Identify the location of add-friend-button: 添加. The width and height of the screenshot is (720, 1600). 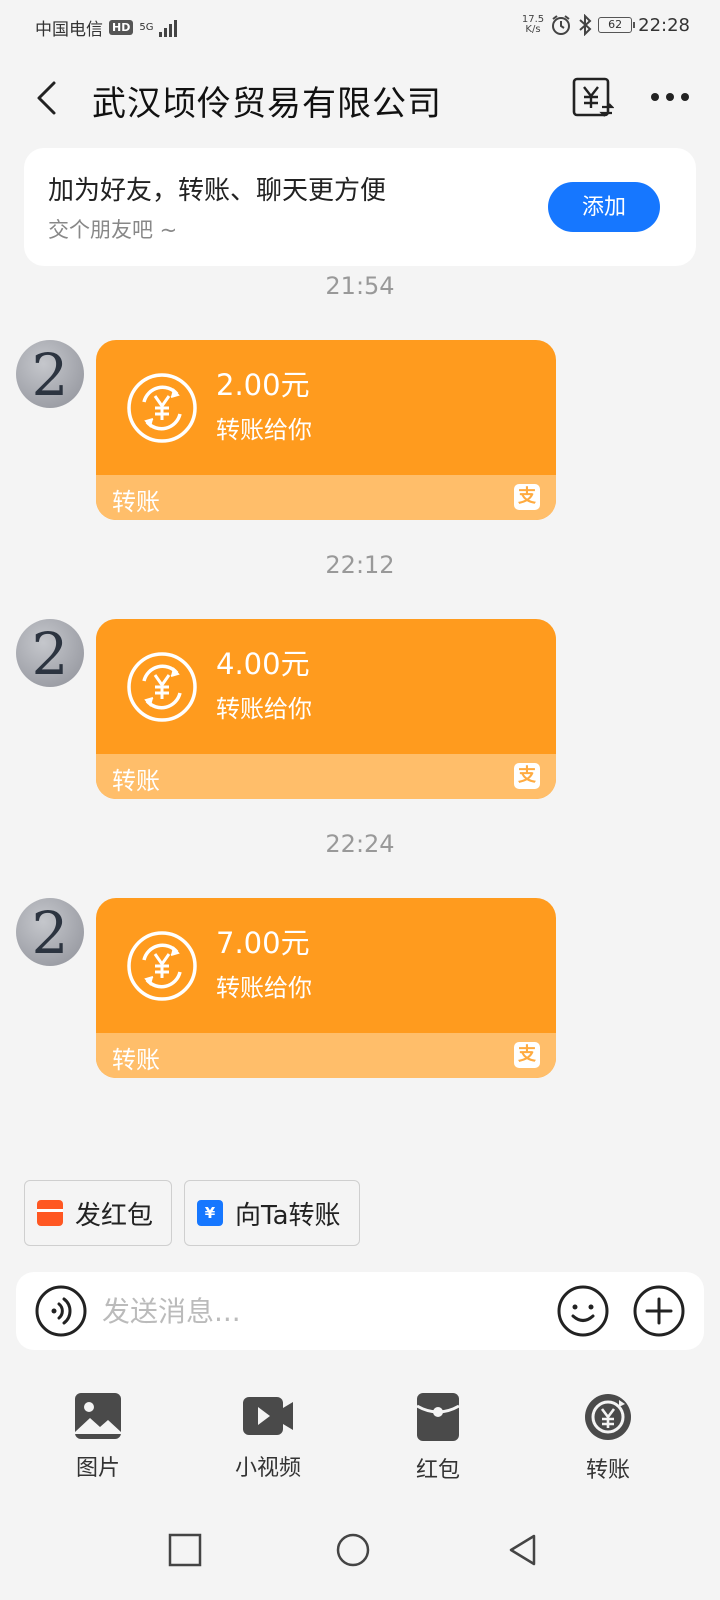
(604, 207).